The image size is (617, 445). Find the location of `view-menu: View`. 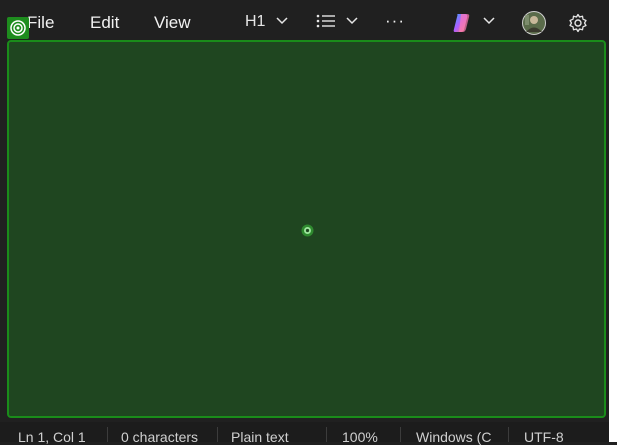

view-menu: View is located at coordinates (172, 23).